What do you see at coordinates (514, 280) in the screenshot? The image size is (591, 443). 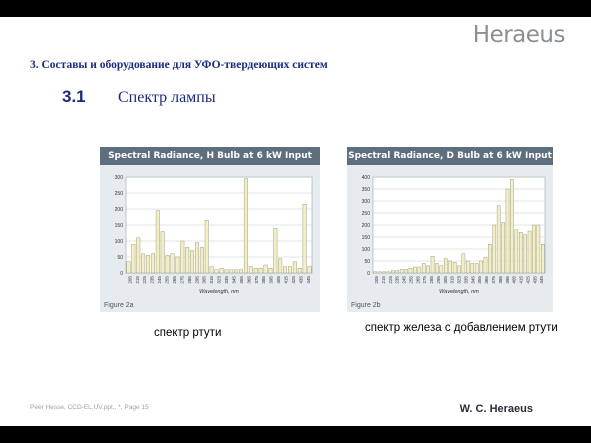 I see `x-tick-label: 405` at bounding box center [514, 280].